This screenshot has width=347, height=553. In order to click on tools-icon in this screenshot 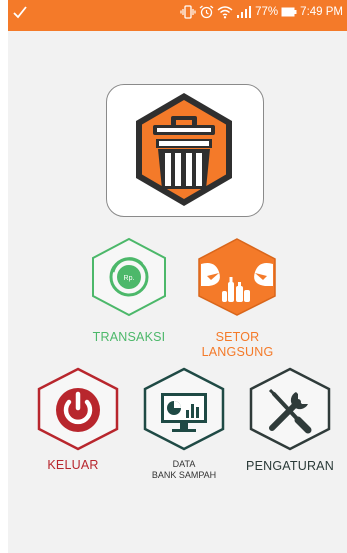, I will do `click(290, 409)`.